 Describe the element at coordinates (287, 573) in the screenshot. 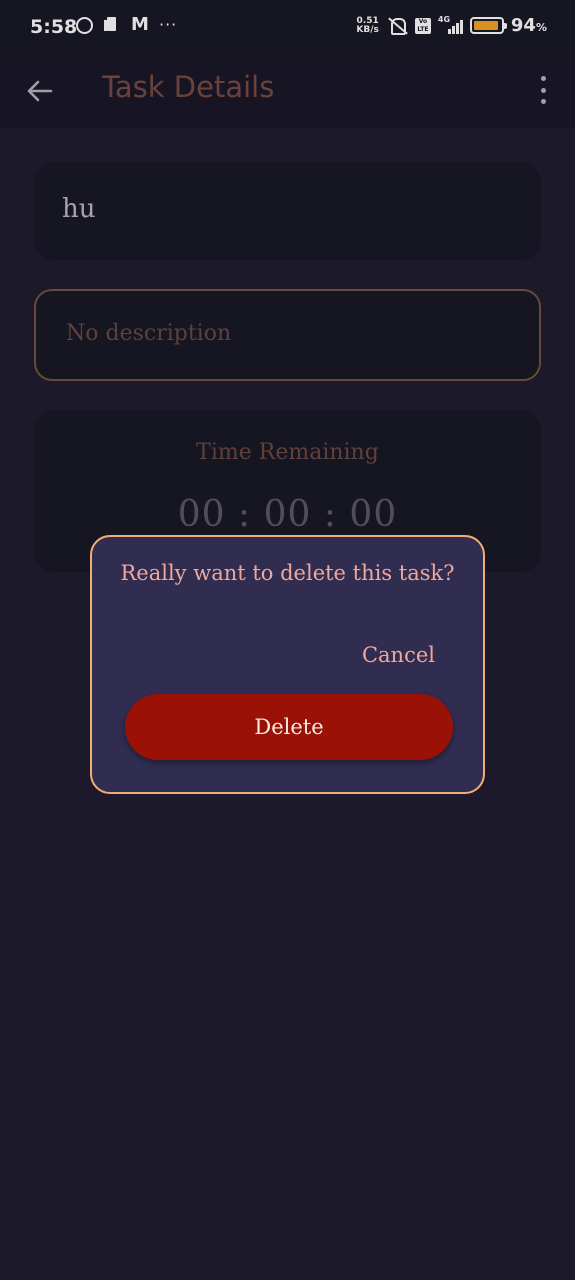

I see `dialog-message: Really want to delete this task?` at that location.